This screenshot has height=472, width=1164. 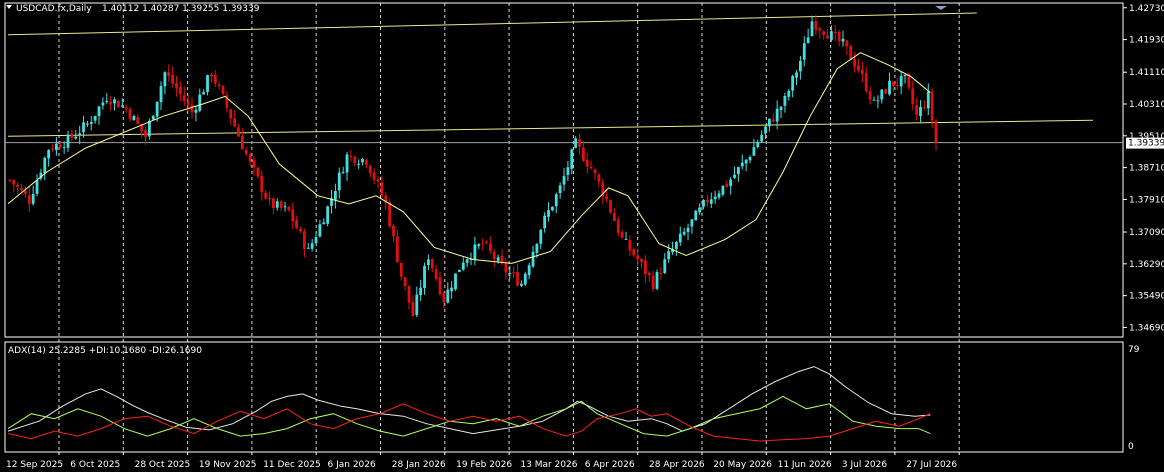 What do you see at coordinates (9, 7) in the screenshot?
I see `dropdown-icon` at bounding box center [9, 7].